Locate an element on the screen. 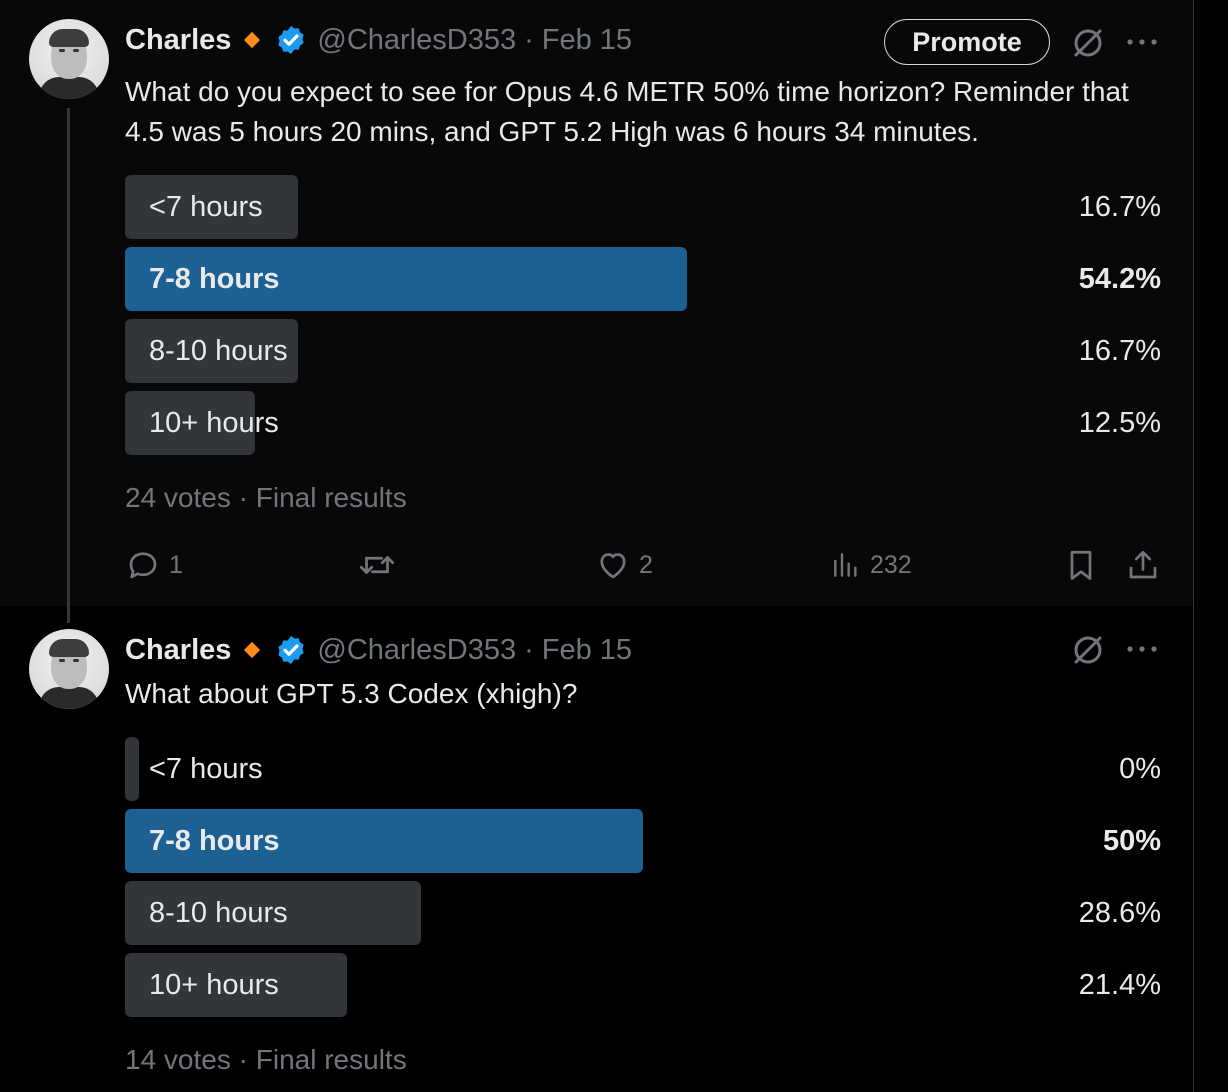 The width and height of the screenshot is (1228, 1092). poll-option-percent: 21.4% is located at coordinates (1119, 985).